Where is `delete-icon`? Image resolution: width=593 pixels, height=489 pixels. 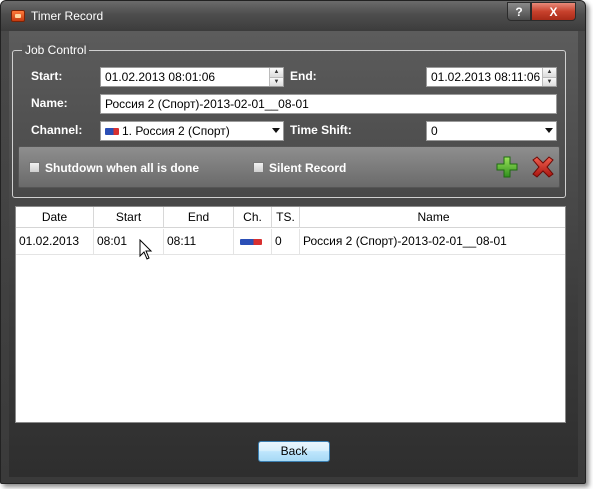
delete-icon is located at coordinates (543, 167).